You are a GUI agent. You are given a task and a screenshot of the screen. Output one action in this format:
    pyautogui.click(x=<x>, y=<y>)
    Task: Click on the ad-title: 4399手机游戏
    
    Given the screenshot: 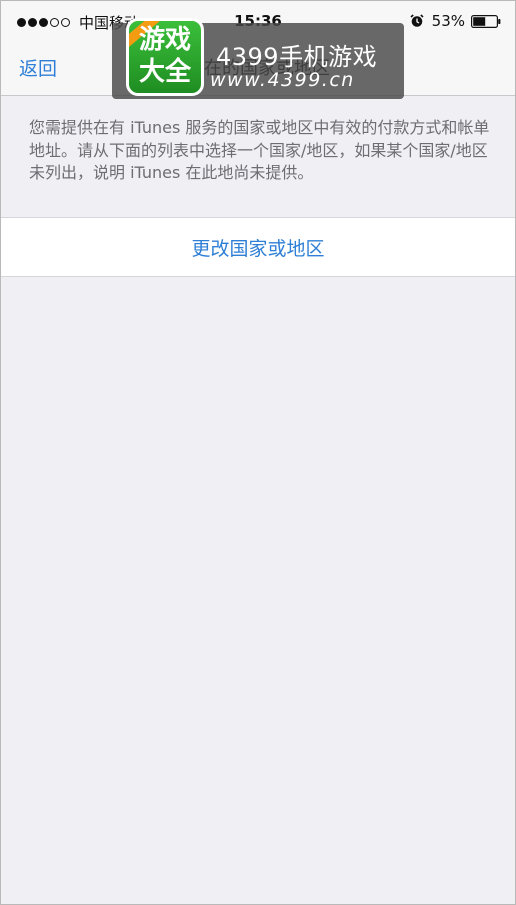 What is the action you would take?
    pyautogui.click(x=297, y=57)
    